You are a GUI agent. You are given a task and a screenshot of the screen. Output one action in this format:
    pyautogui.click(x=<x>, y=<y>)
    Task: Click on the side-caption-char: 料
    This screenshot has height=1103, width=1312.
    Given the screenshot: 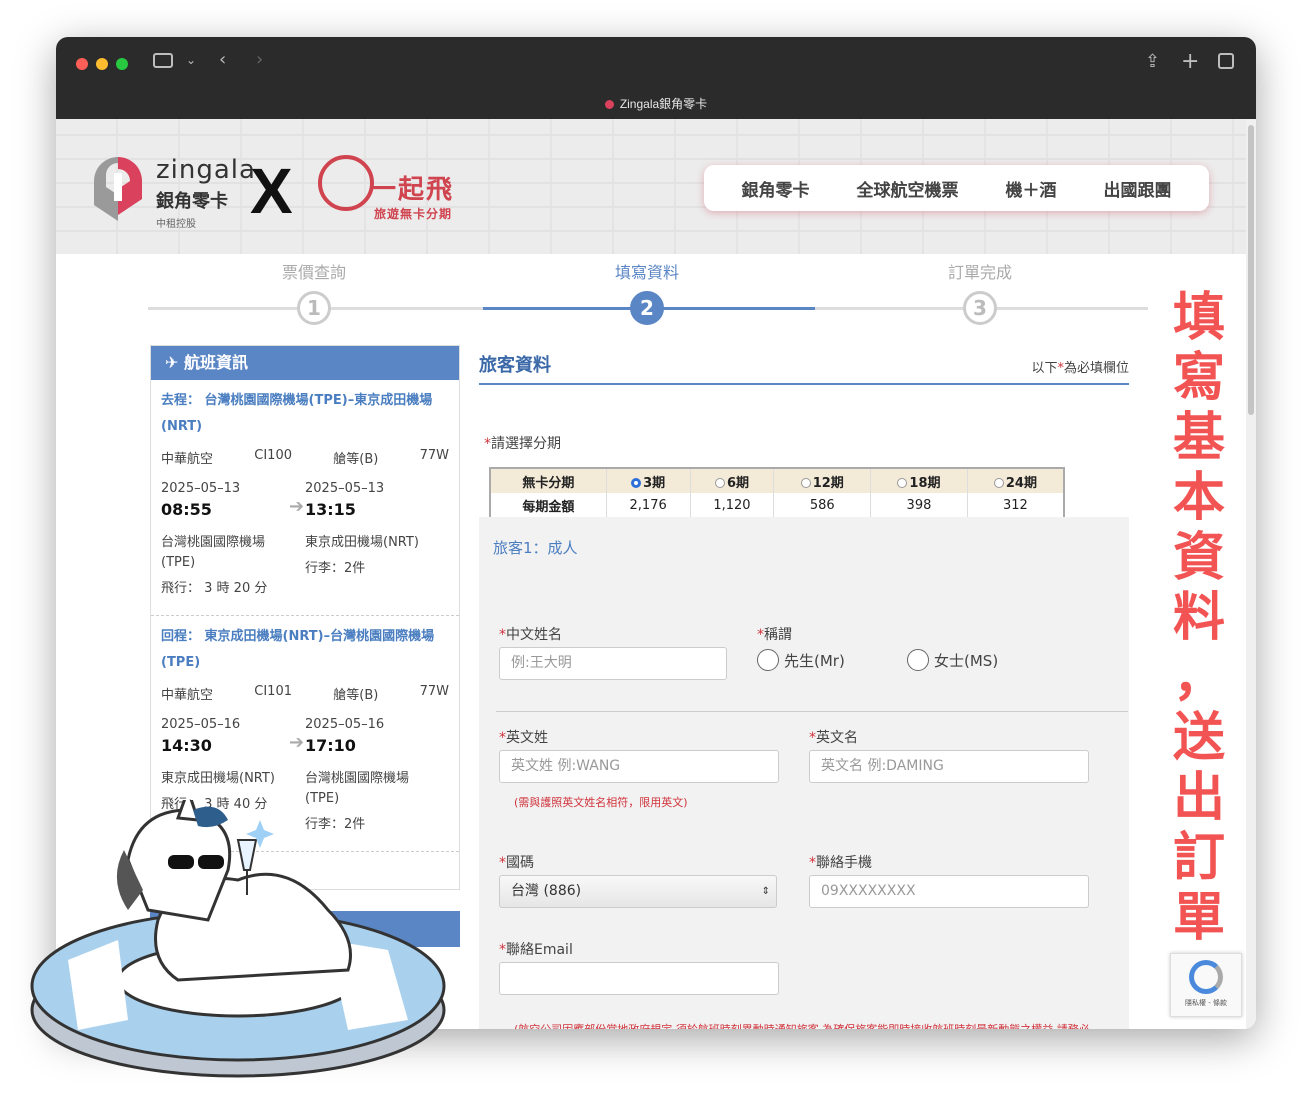 What is the action you would take?
    pyautogui.click(x=1198, y=618)
    